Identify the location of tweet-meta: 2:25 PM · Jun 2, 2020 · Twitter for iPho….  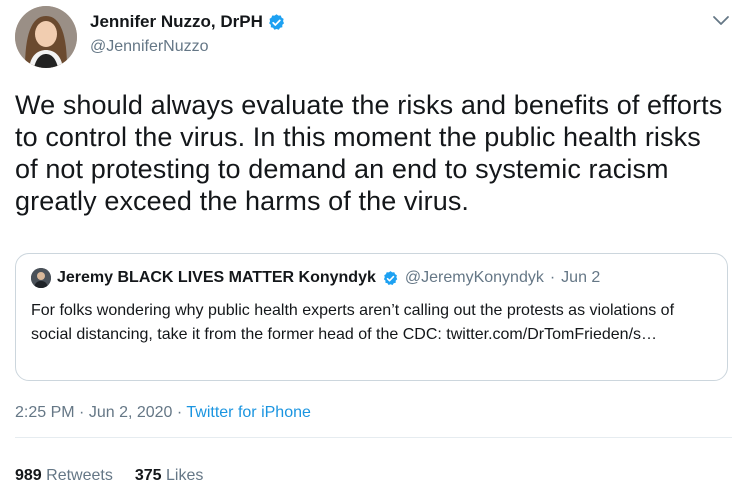
(163, 413).